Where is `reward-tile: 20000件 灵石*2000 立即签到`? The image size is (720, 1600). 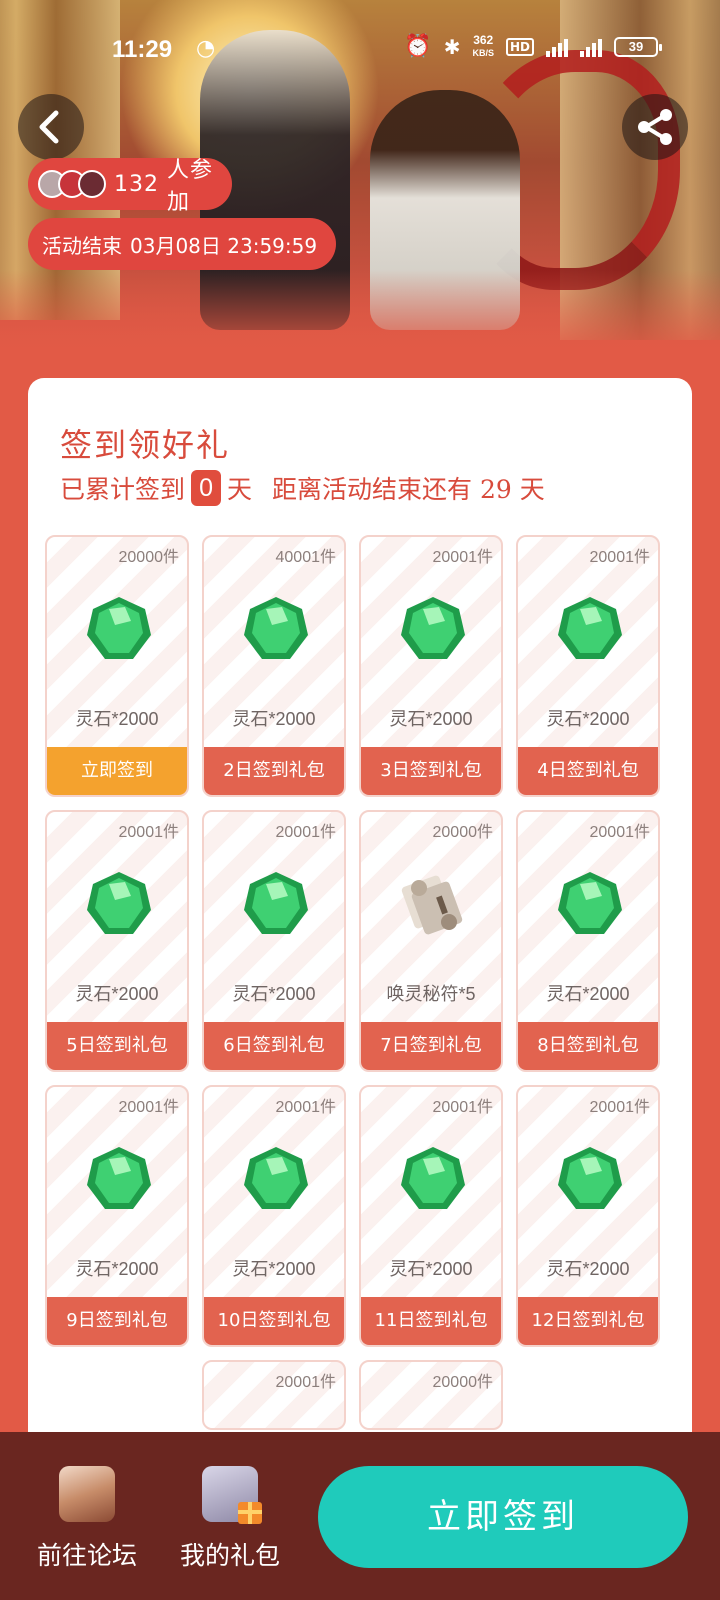
reward-tile: 20000件 灵石*2000 立即签到 is located at coordinates (117, 666).